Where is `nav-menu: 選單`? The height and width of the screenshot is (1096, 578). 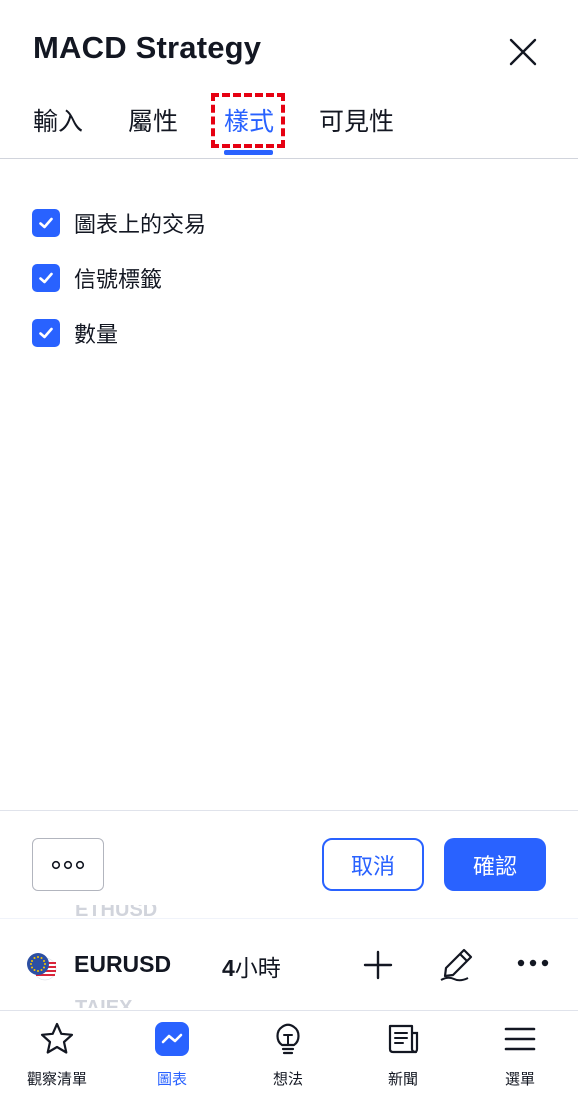
nav-menu: 選單 is located at coordinates (520, 1053).